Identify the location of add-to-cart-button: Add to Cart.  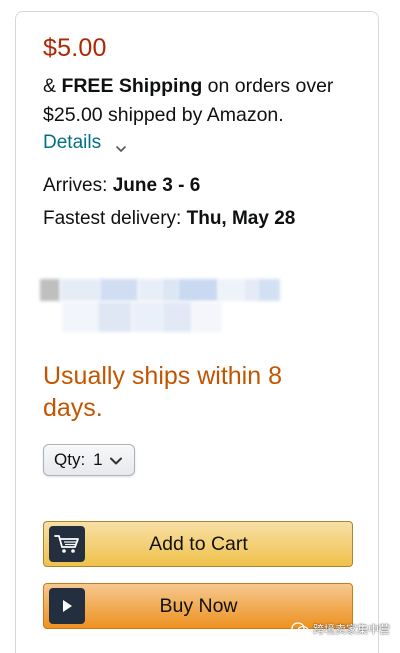
(198, 544).